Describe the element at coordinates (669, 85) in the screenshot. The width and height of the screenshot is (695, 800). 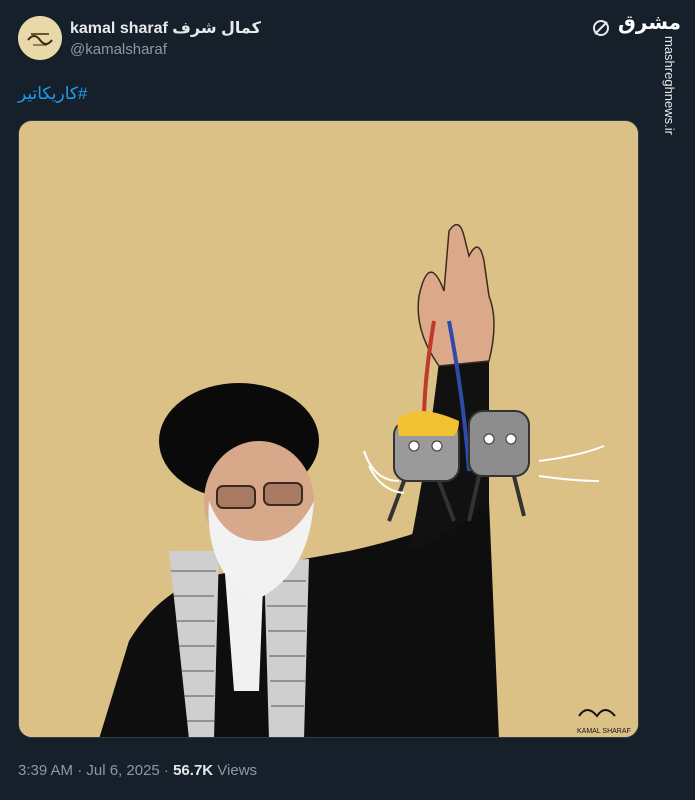
I see `watermark-url: mashreghnews.ir` at that location.